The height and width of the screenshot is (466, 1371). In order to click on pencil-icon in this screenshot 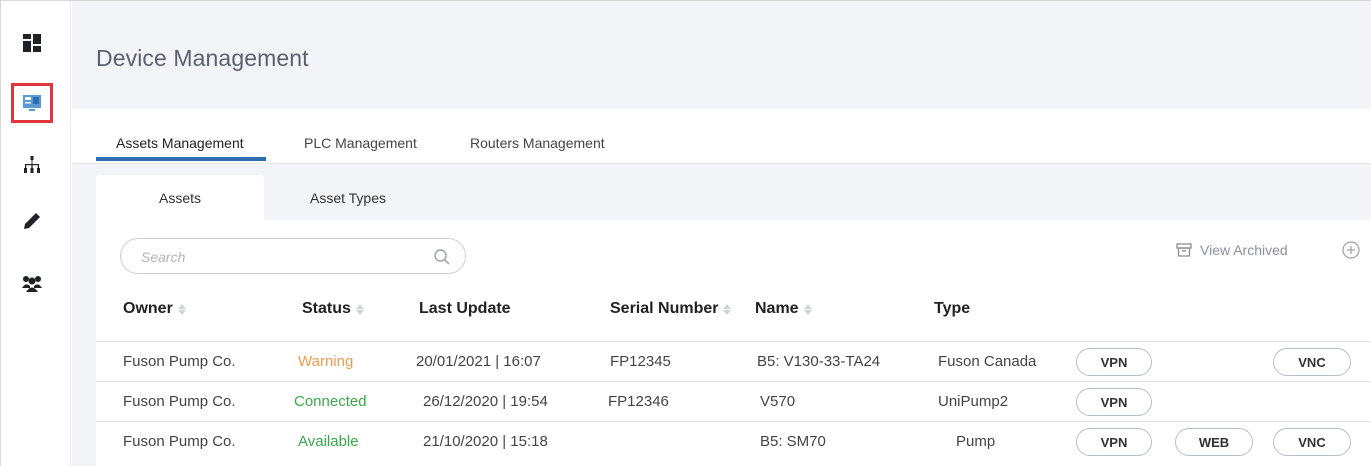, I will do `click(32, 221)`.